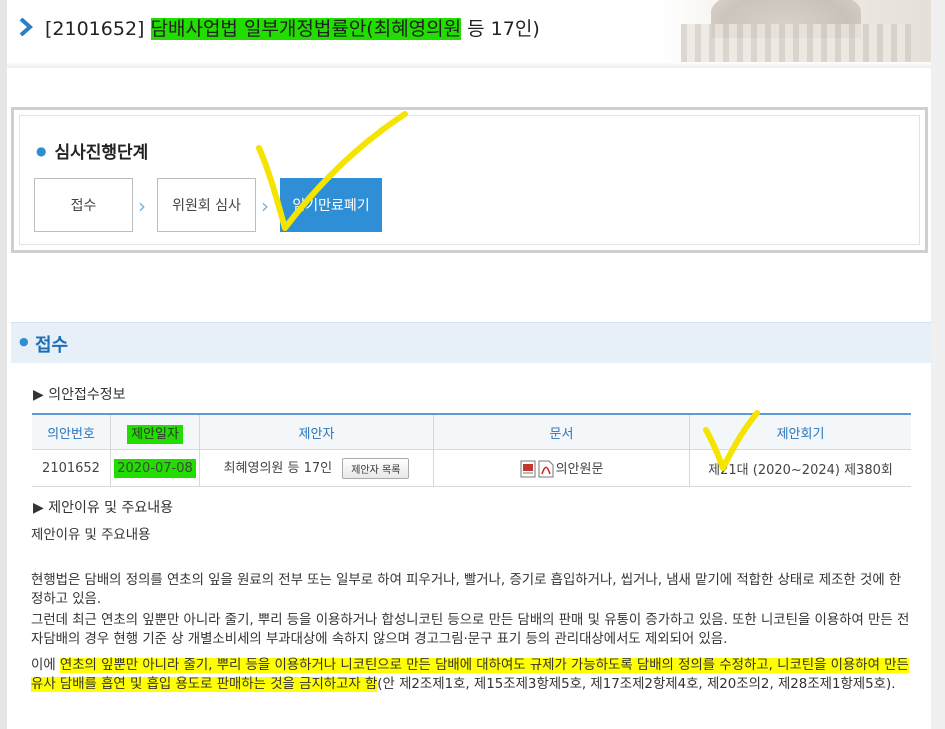 This screenshot has width=945, height=729. What do you see at coordinates (561, 431) in the screenshot?
I see `col-document: 문서` at bounding box center [561, 431].